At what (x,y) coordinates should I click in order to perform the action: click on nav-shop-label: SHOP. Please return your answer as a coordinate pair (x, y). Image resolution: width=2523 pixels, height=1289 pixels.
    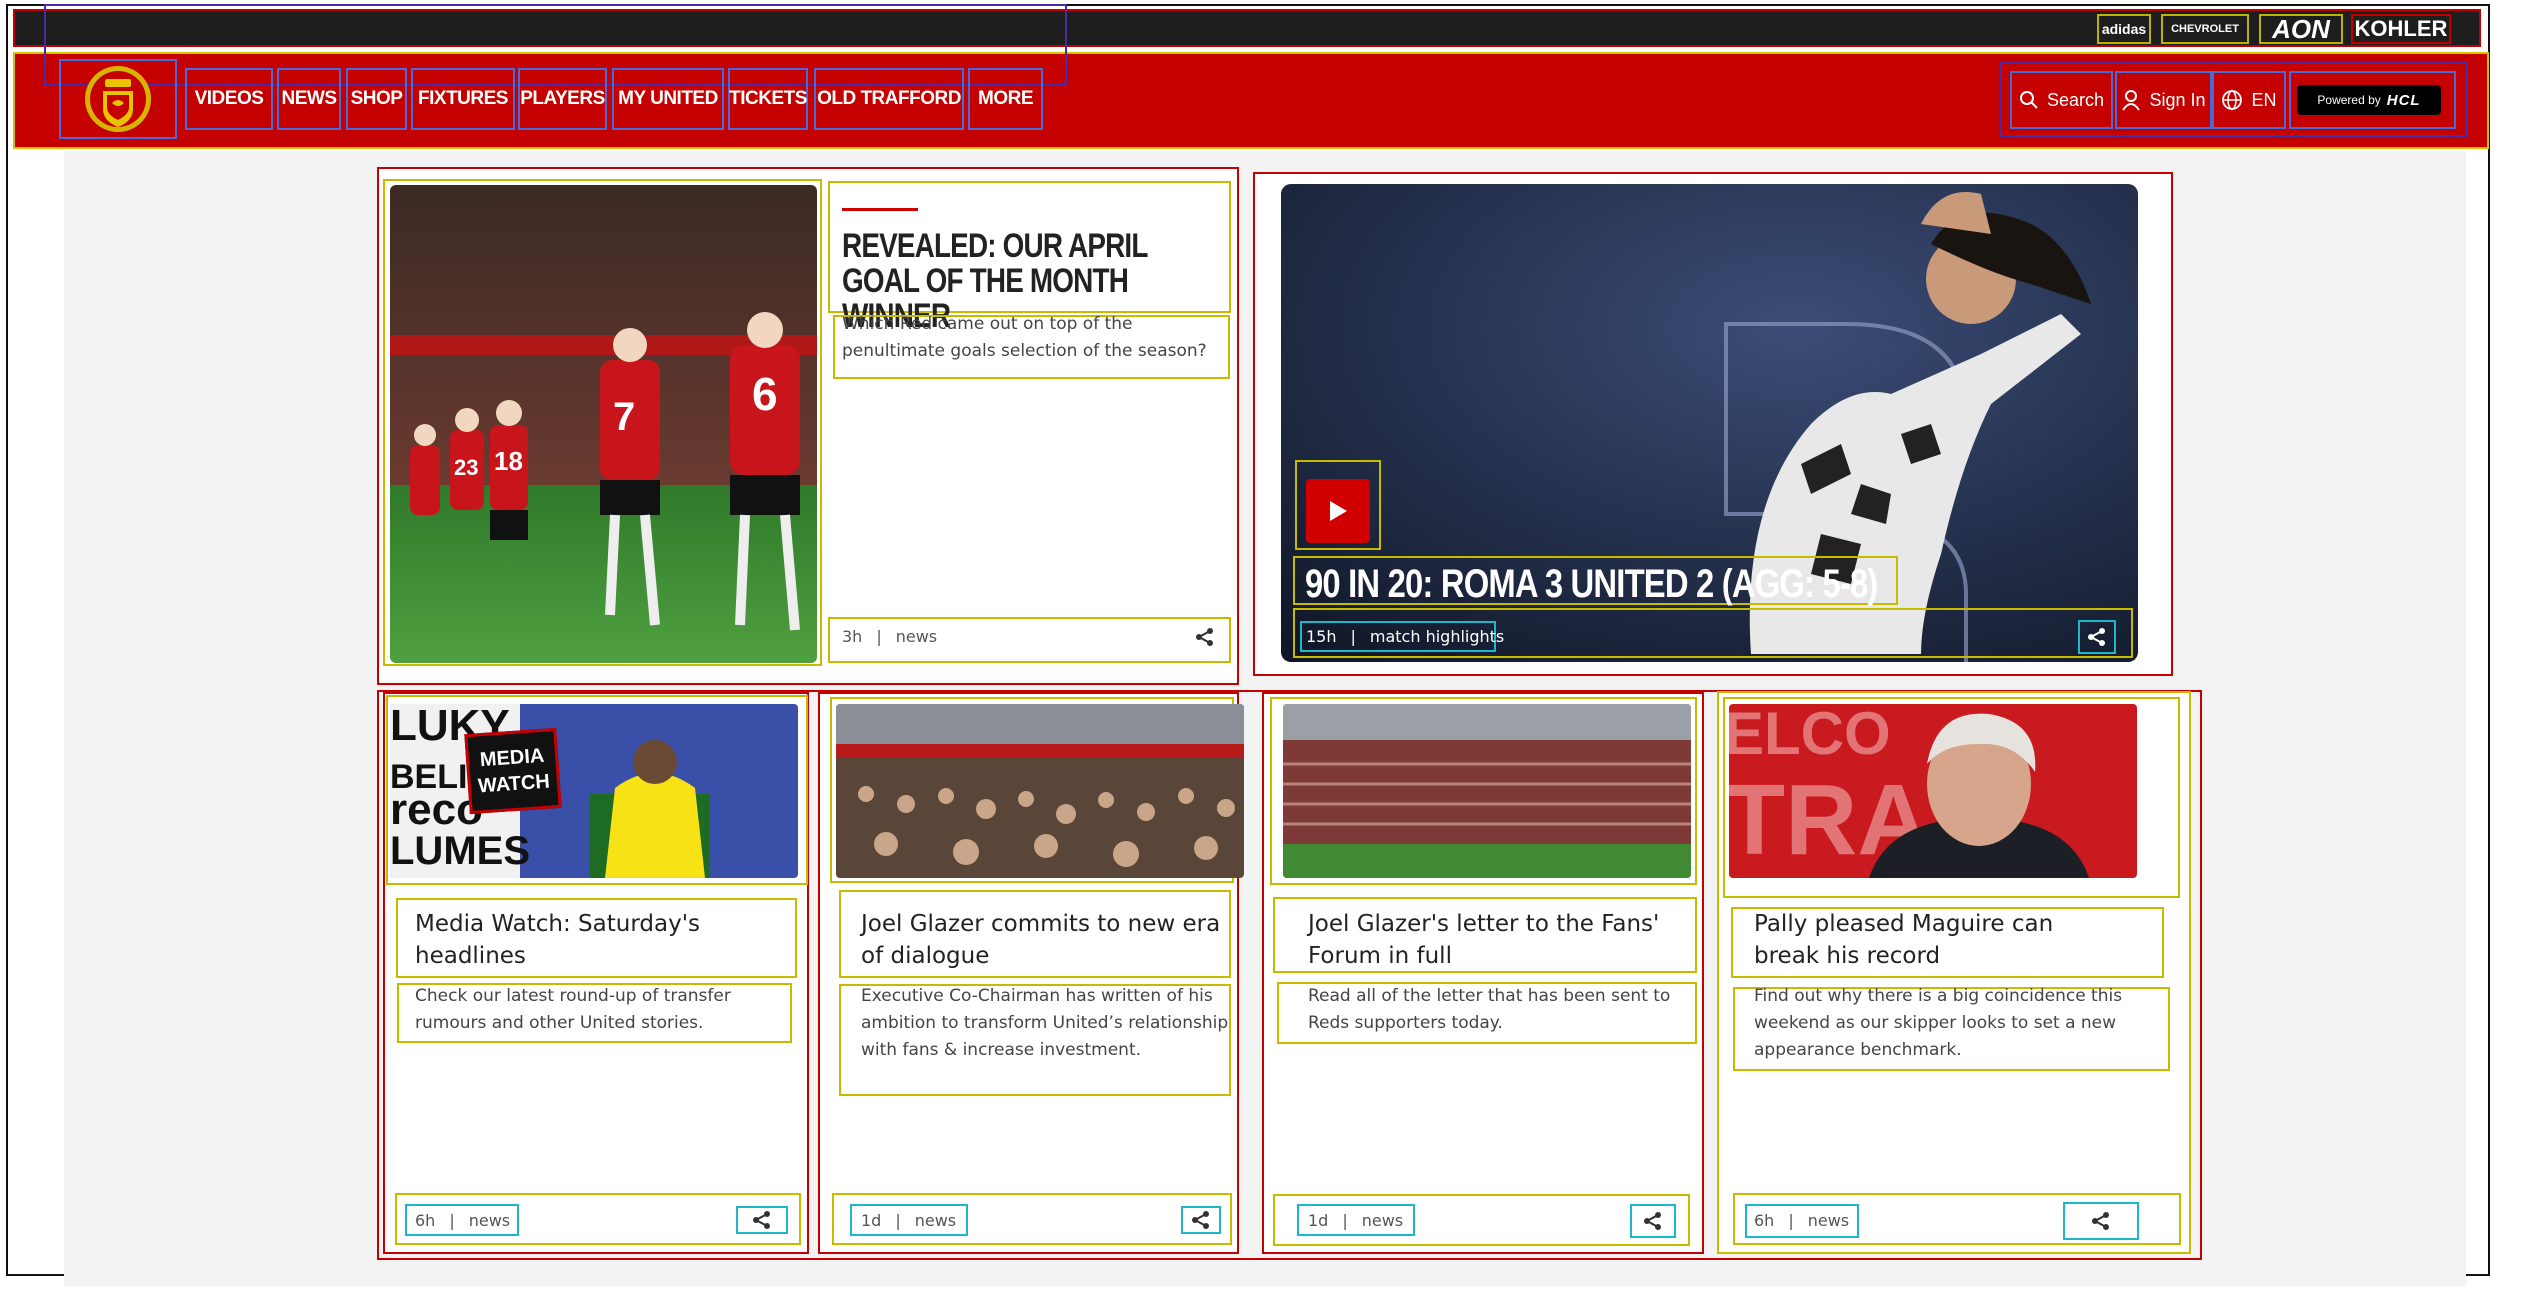
    Looking at the image, I should click on (376, 98).